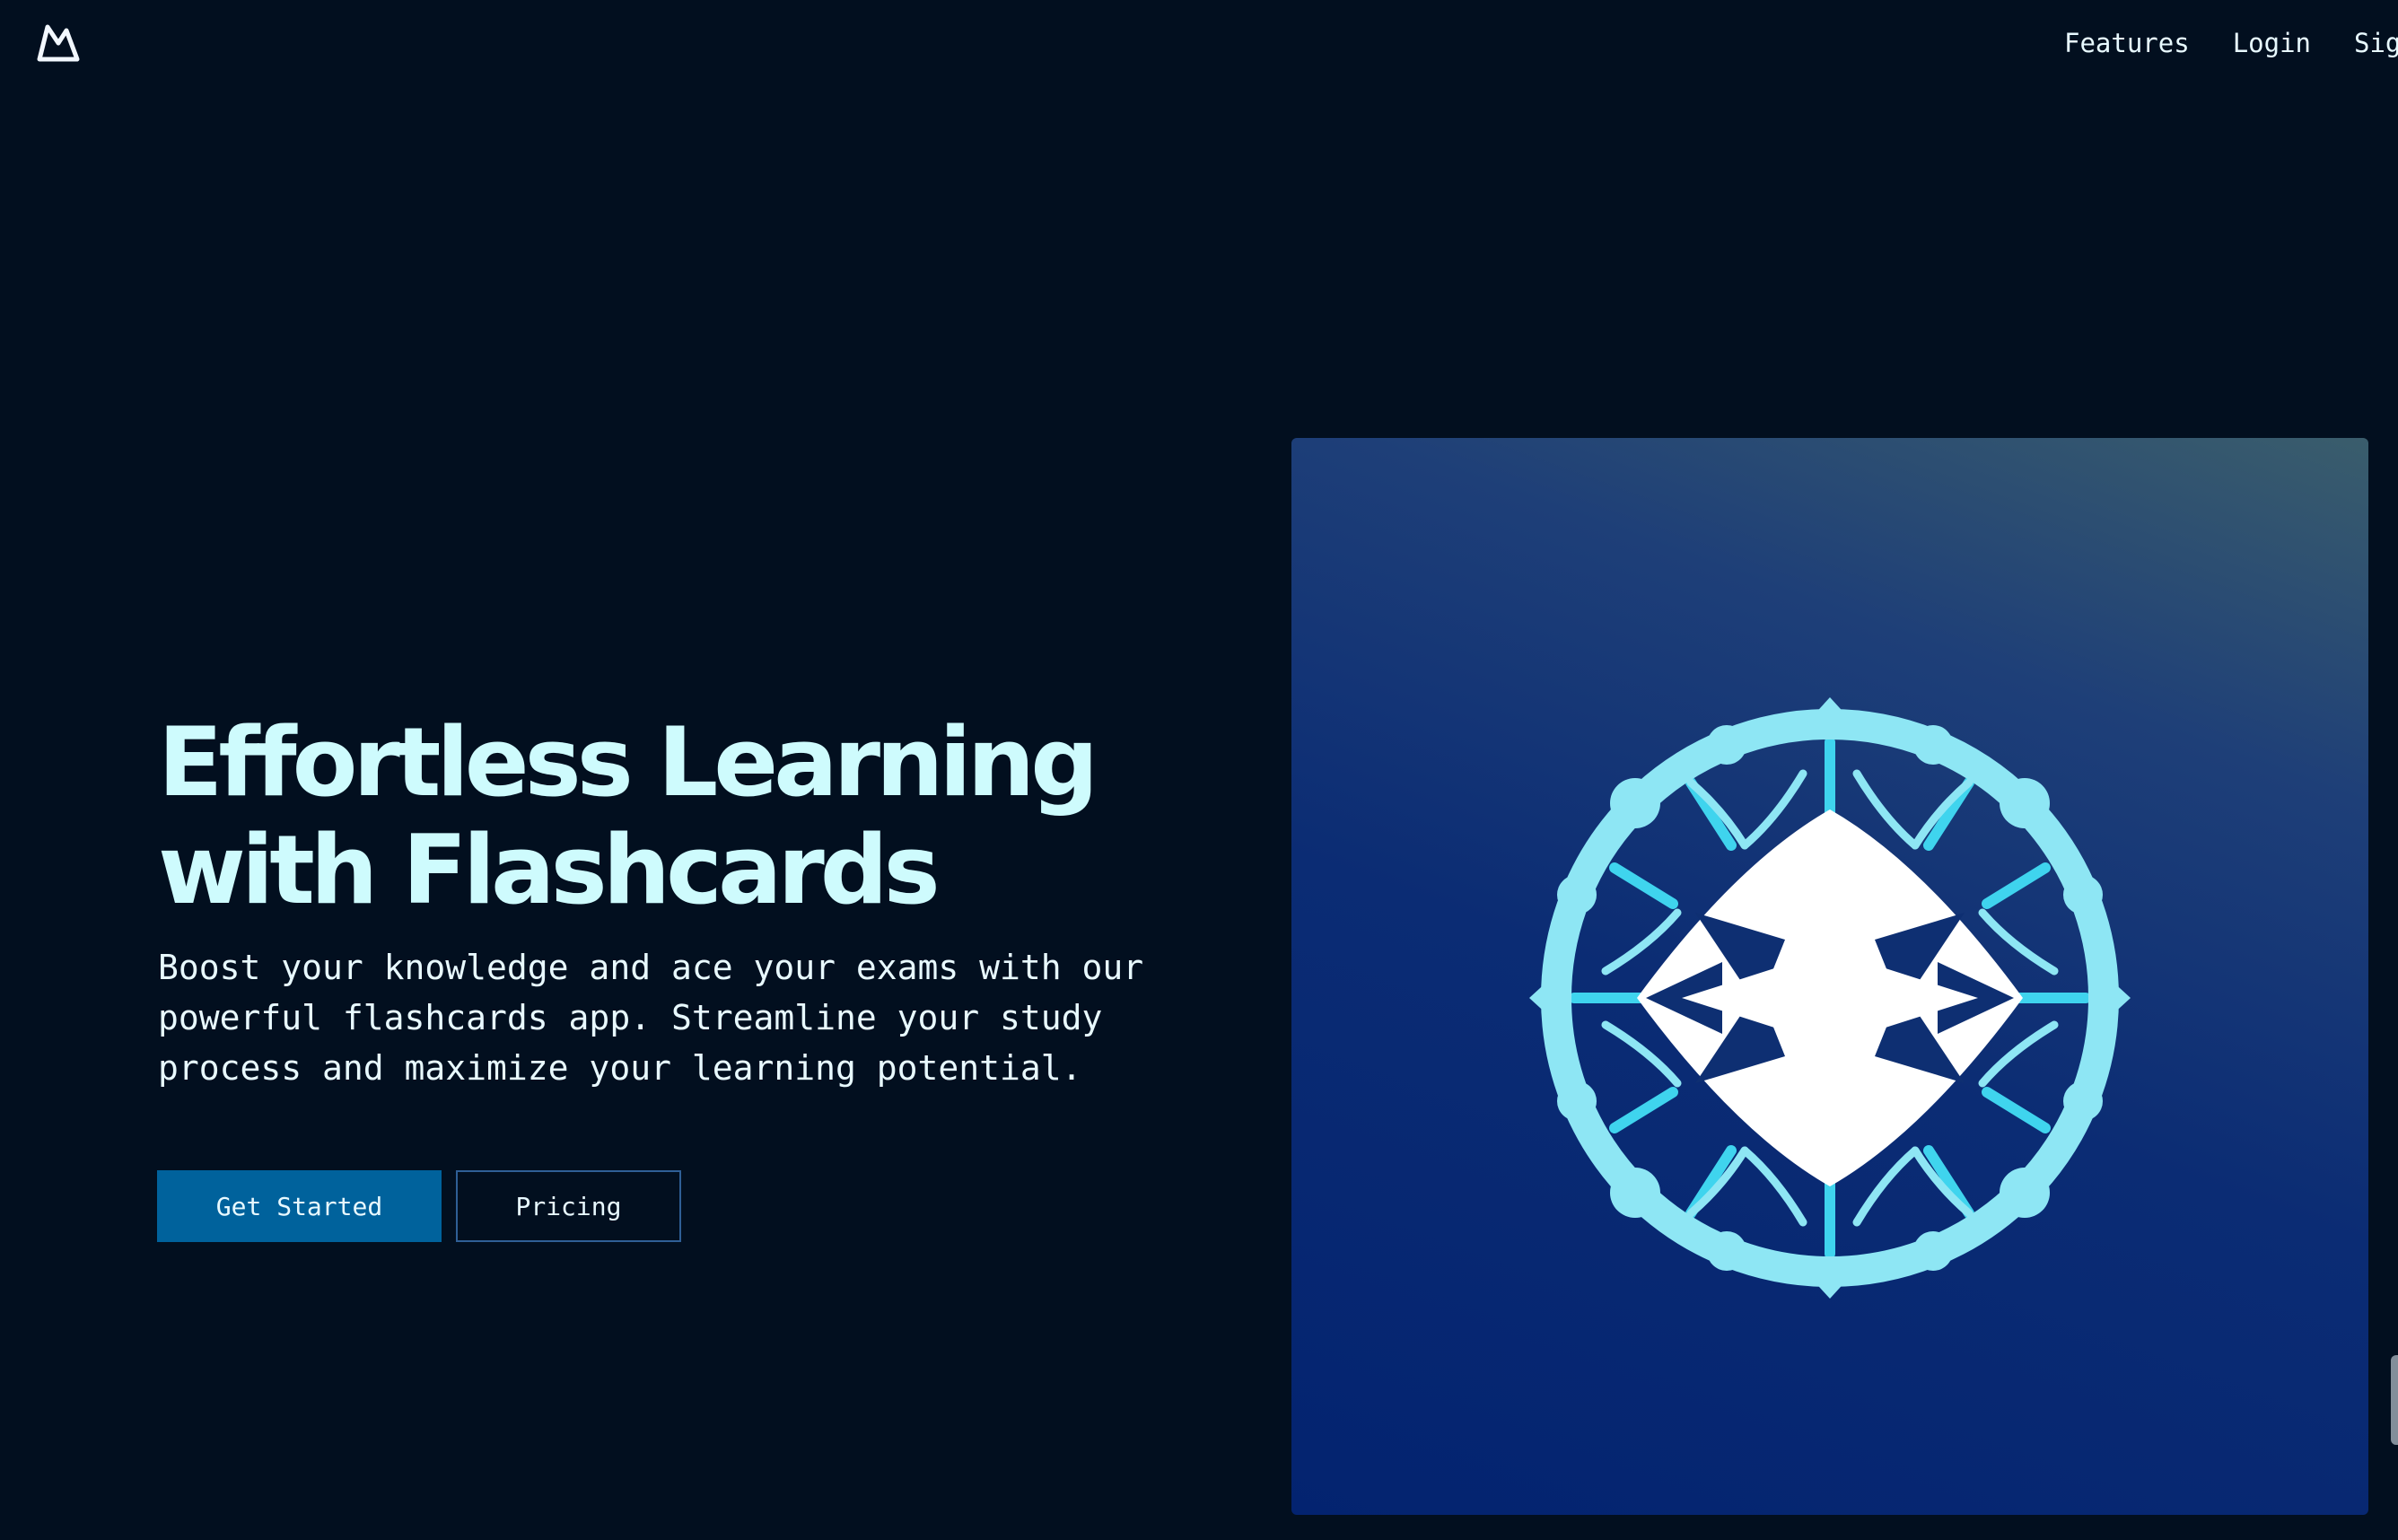 This screenshot has width=2398, height=1540. What do you see at coordinates (568, 1206) in the screenshot?
I see `pricing-button: Pricing` at bounding box center [568, 1206].